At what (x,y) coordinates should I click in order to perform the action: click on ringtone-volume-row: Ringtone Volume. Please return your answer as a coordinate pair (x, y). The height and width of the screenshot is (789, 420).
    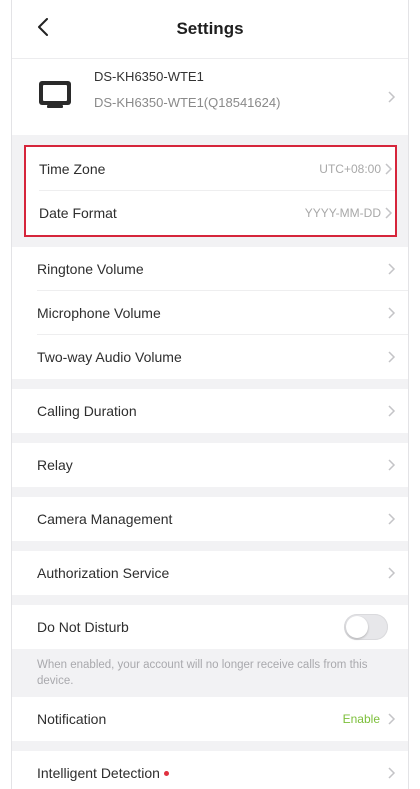
    Looking at the image, I should click on (210, 269).